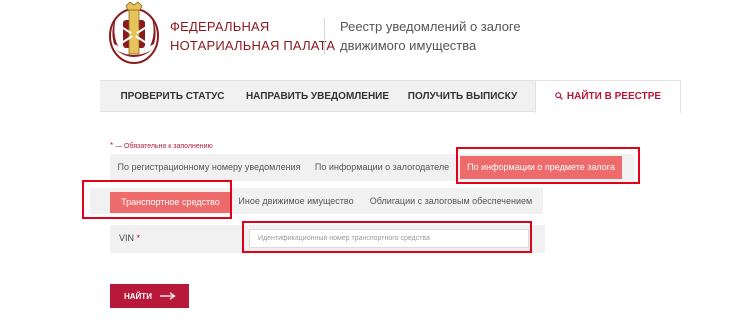 Image resolution: width=750 pixels, height=324 pixels. What do you see at coordinates (168, 296) in the screenshot?
I see `arrow-right-icon` at bounding box center [168, 296].